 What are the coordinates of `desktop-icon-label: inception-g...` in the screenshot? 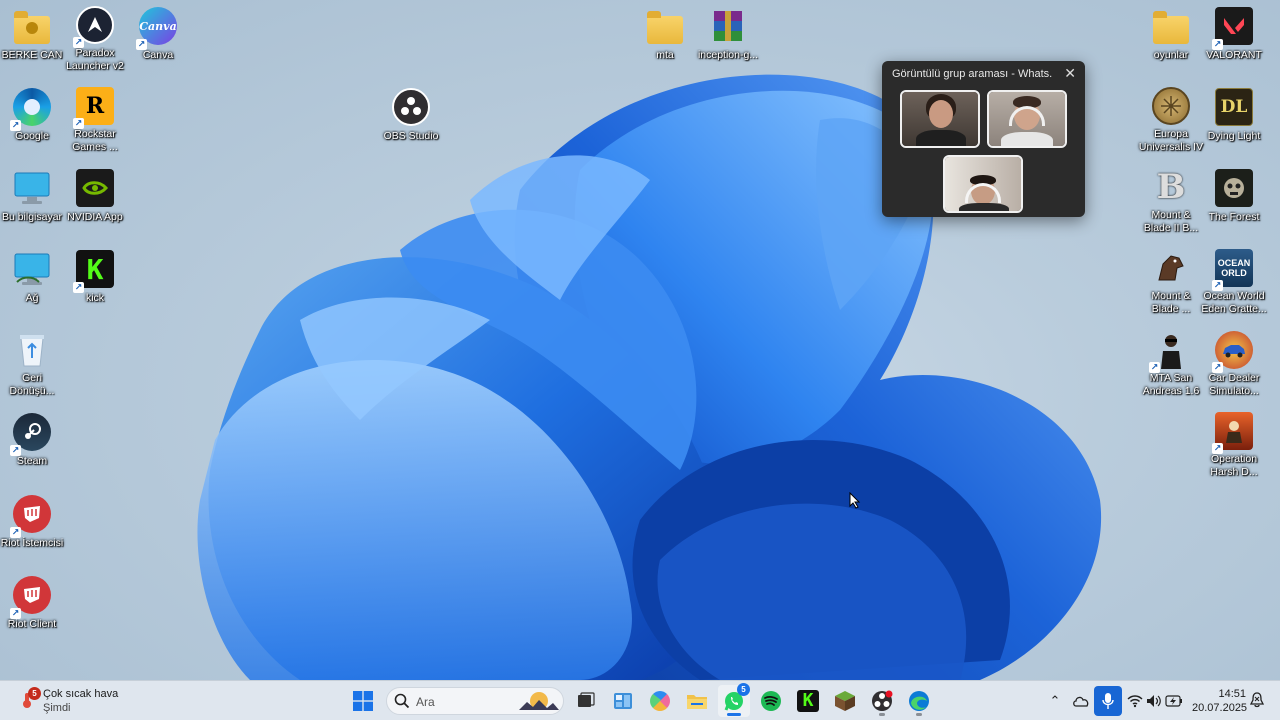 It's located at (728, 55).